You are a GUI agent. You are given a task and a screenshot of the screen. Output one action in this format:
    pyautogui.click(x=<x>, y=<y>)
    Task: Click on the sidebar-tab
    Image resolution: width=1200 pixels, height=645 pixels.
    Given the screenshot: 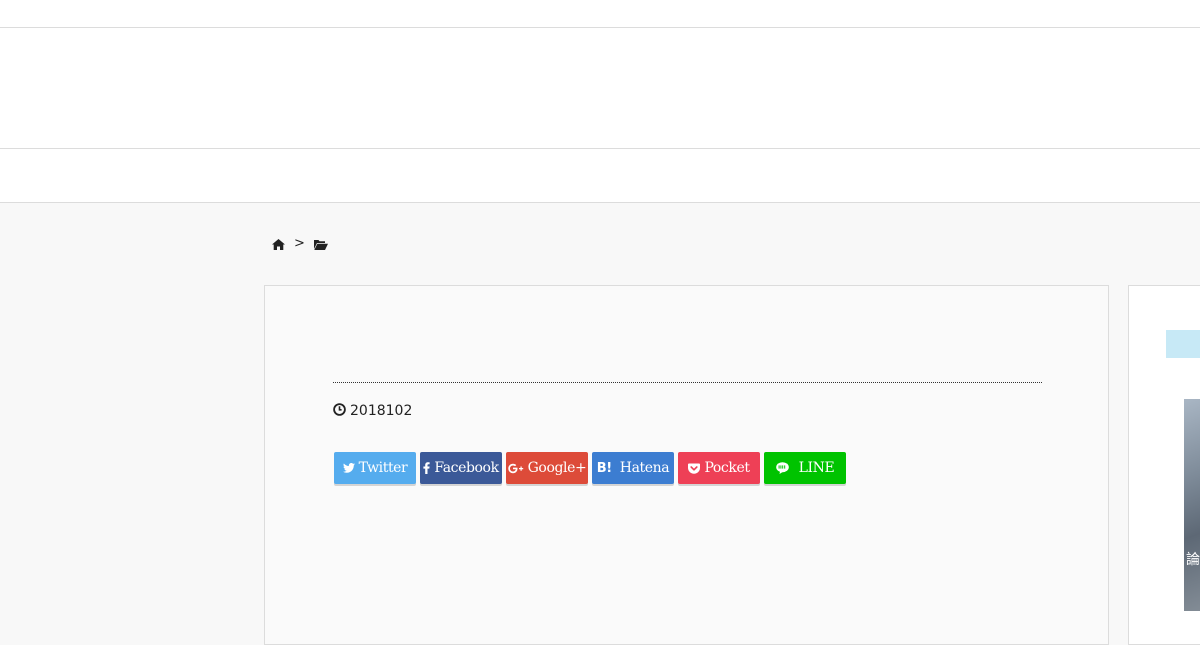 What is the action you would take?
    pyautogui.click(x=1183, y=344)
    